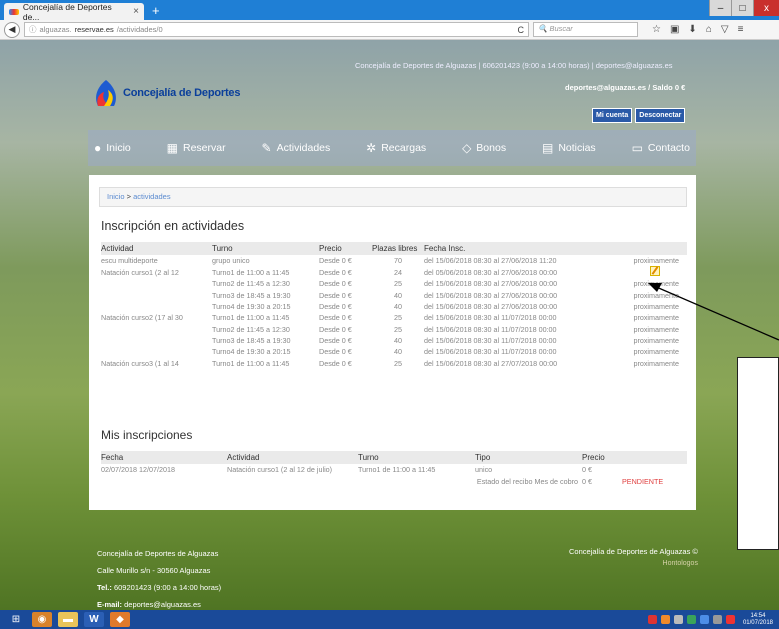  Describe the element at coordinates (196, 148) in the screenshot. I see `menu-item-reservar: ▦ Reservar` at that location.